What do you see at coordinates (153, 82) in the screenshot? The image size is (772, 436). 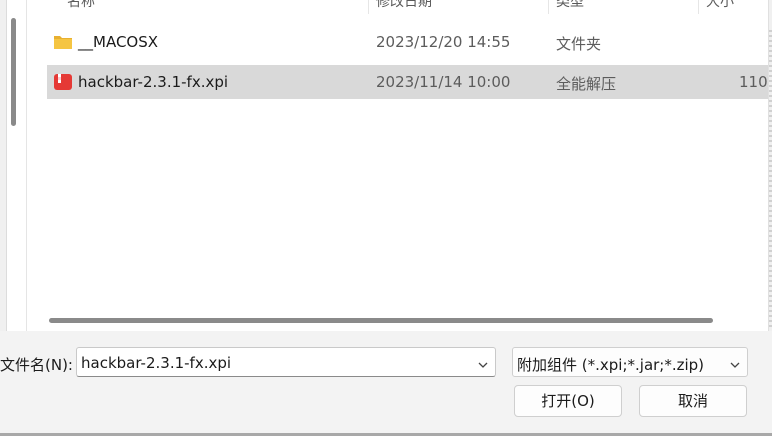 I see `file-name: hackbar-2.3.1-fx.xpi` at bounding box center [153, 82].